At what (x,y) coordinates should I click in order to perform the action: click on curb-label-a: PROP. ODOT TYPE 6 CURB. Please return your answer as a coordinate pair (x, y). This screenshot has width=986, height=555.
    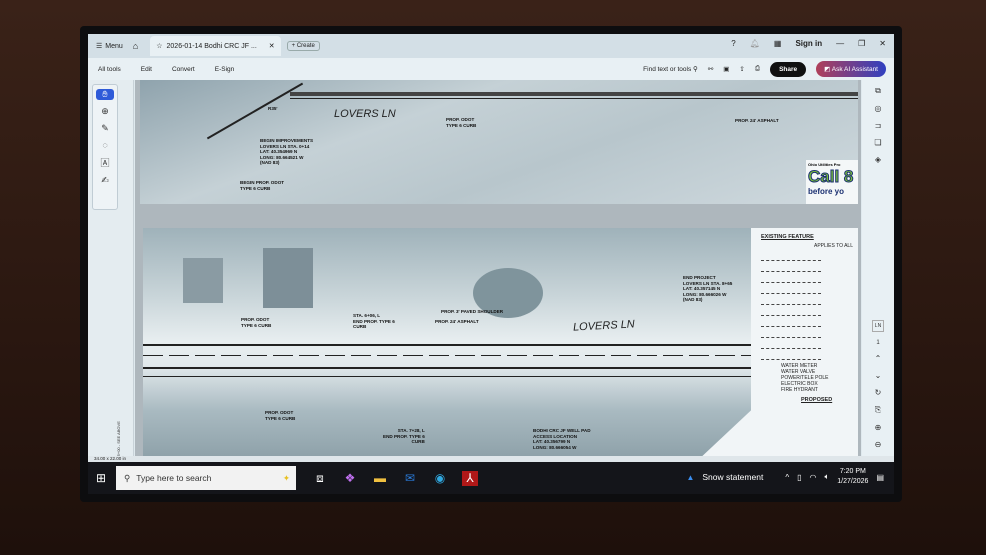
    Looking at the image, I should click on (256, 322).